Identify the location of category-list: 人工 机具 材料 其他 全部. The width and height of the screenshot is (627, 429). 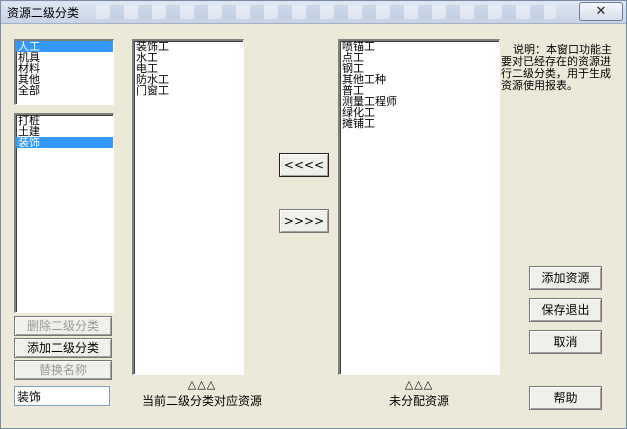
(64, 72).